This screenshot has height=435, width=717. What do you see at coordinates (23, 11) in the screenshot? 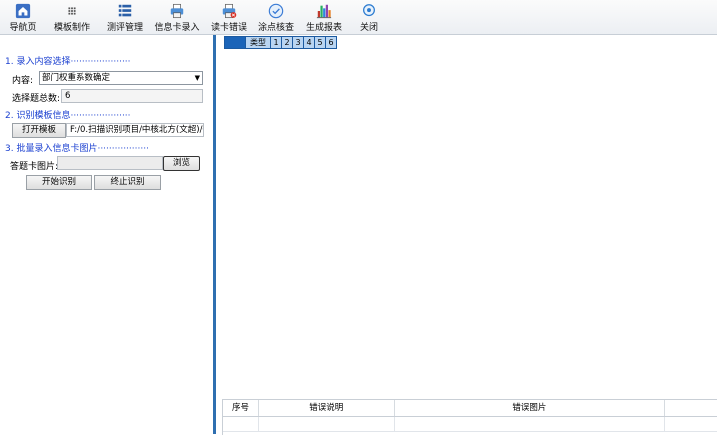
I see `home-icon` at bounding box center [23, 11].